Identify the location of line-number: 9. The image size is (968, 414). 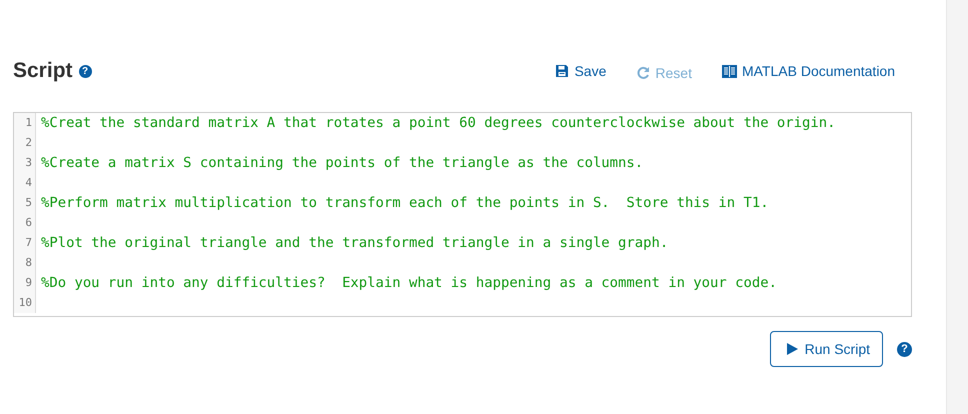
(25, 283).